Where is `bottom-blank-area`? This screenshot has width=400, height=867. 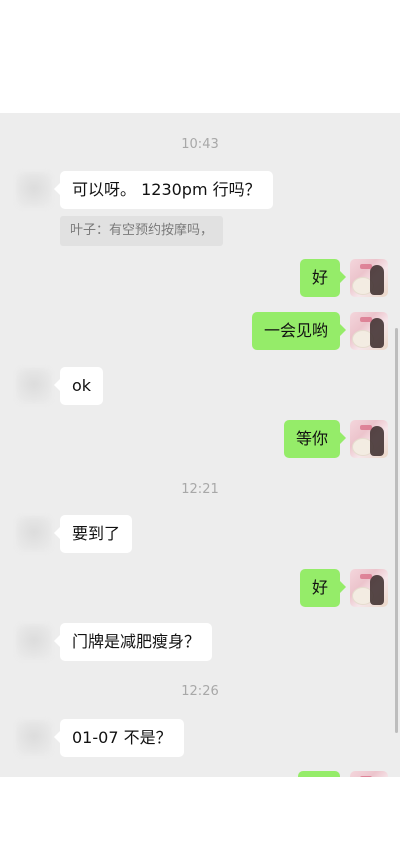
bottom-blank-area is located at coordinates (200, 822).